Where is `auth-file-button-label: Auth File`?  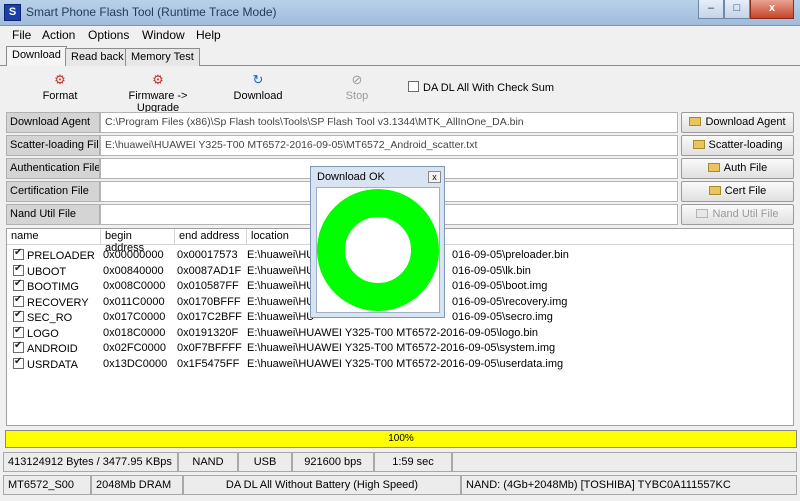
auth-file-button-label: Auth File is located at coordinates (745, 168).